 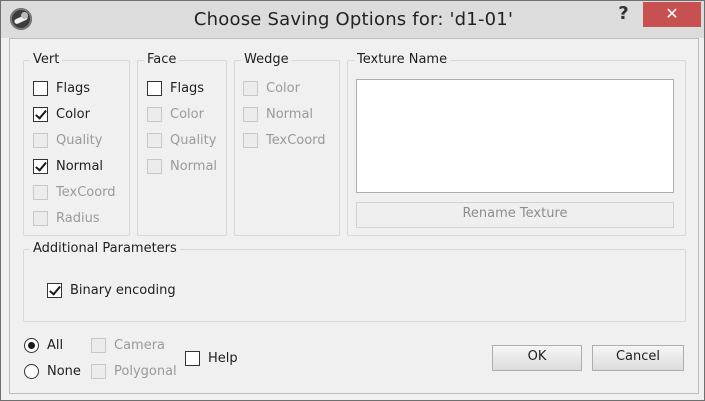 What do you see at coordinates (515, 136) in the screenshot?
I see `texture-name-list` at bounding box center [515, 136].